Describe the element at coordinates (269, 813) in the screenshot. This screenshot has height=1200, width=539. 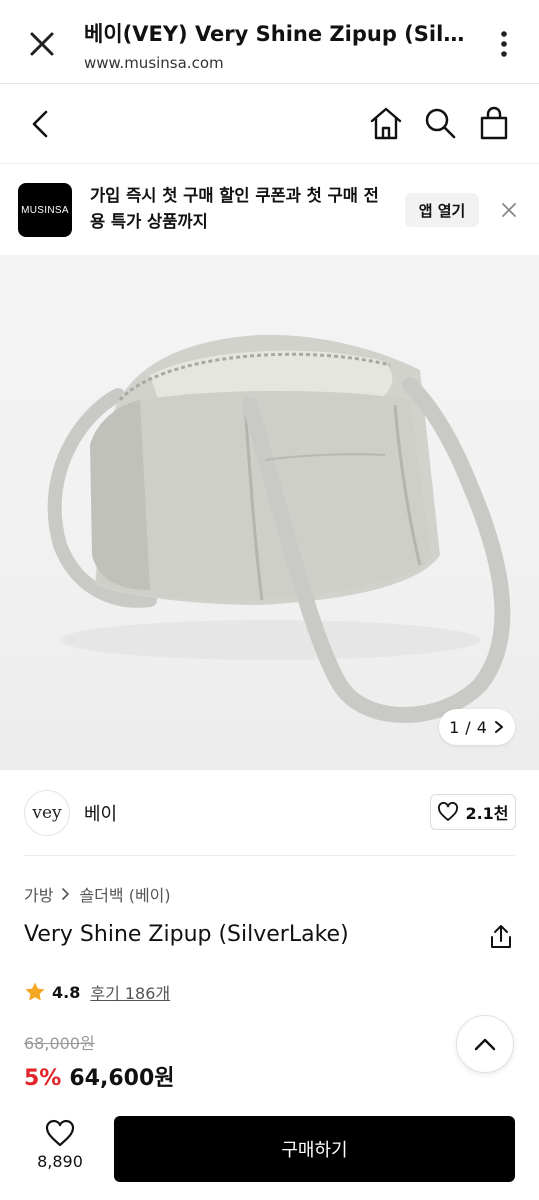
I see `brand-row: vey 베이 2.1천` at that location.